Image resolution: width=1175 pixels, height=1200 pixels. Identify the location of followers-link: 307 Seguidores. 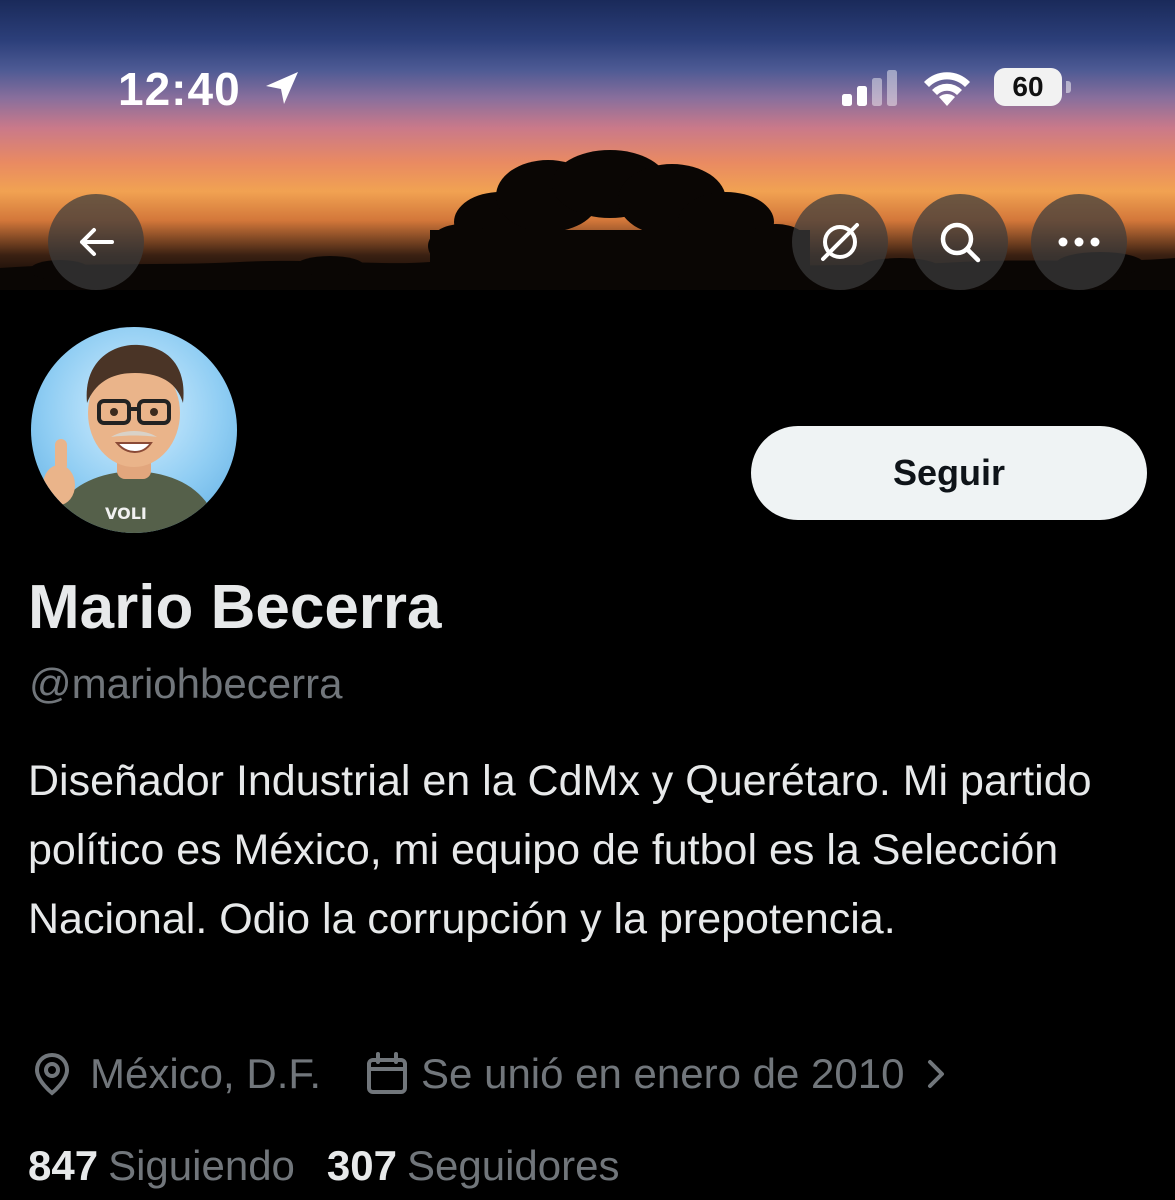
(473, 1166).